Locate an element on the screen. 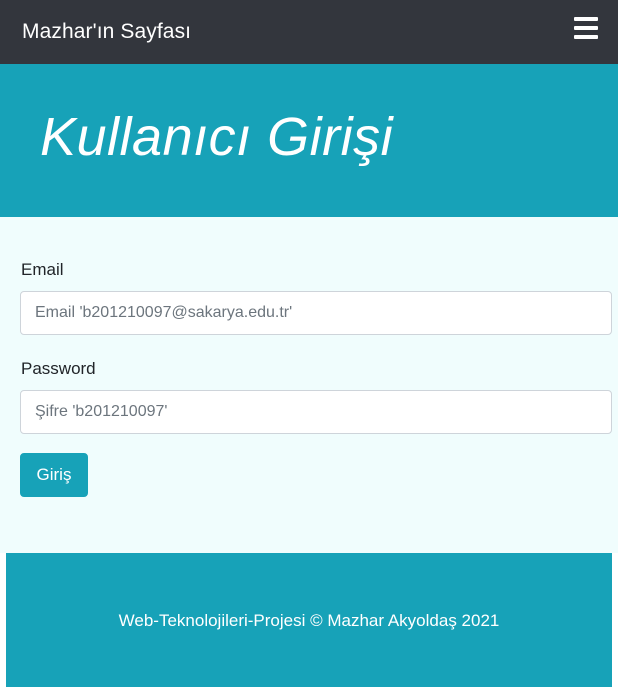 Image resolution: width=618 pixels, height=692 pixels. navbar: Mazhar'ın Sayfası is located at coordinates (309, 32).